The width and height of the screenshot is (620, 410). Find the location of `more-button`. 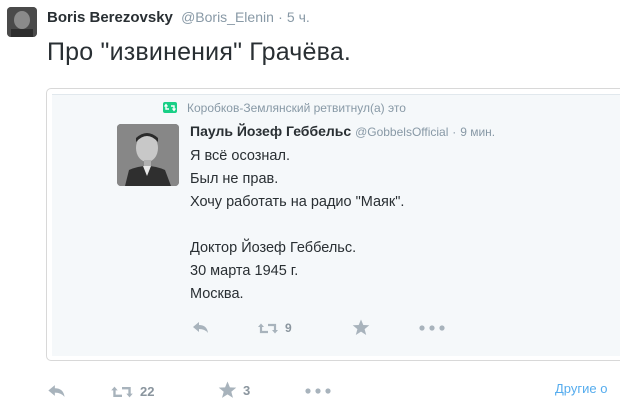

more-button is located at coordinates (318, 391).